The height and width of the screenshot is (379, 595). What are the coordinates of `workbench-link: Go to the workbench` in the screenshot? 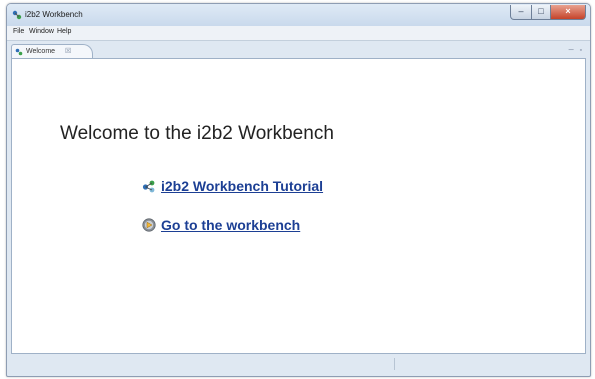 It's located at (230, 225).